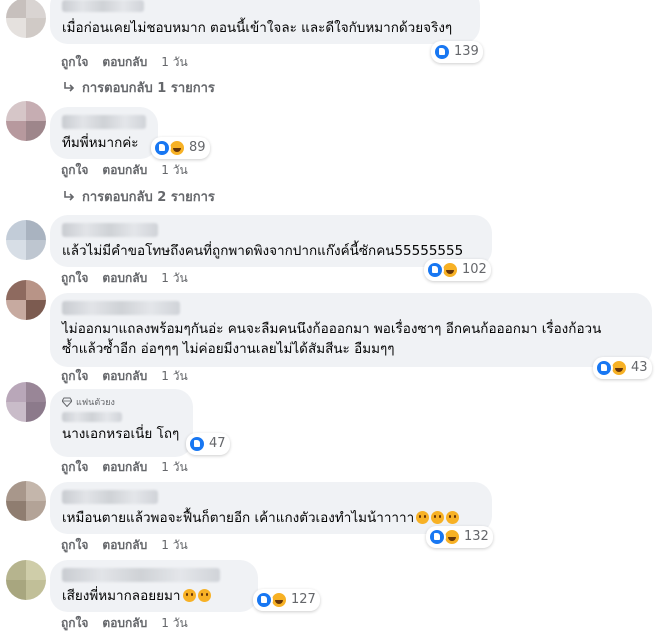  I want to click on top-fan-label: แฟนตัวยง, so click(95, 403).